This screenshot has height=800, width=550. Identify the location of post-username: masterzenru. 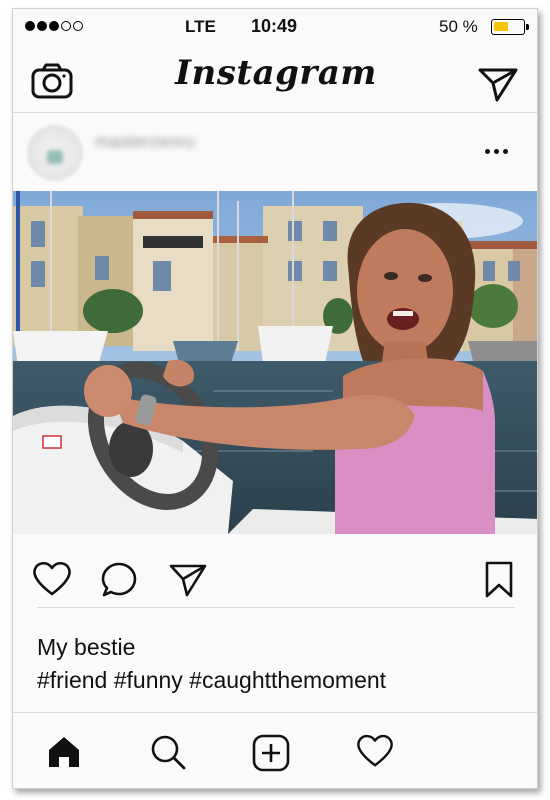
(145, 142).